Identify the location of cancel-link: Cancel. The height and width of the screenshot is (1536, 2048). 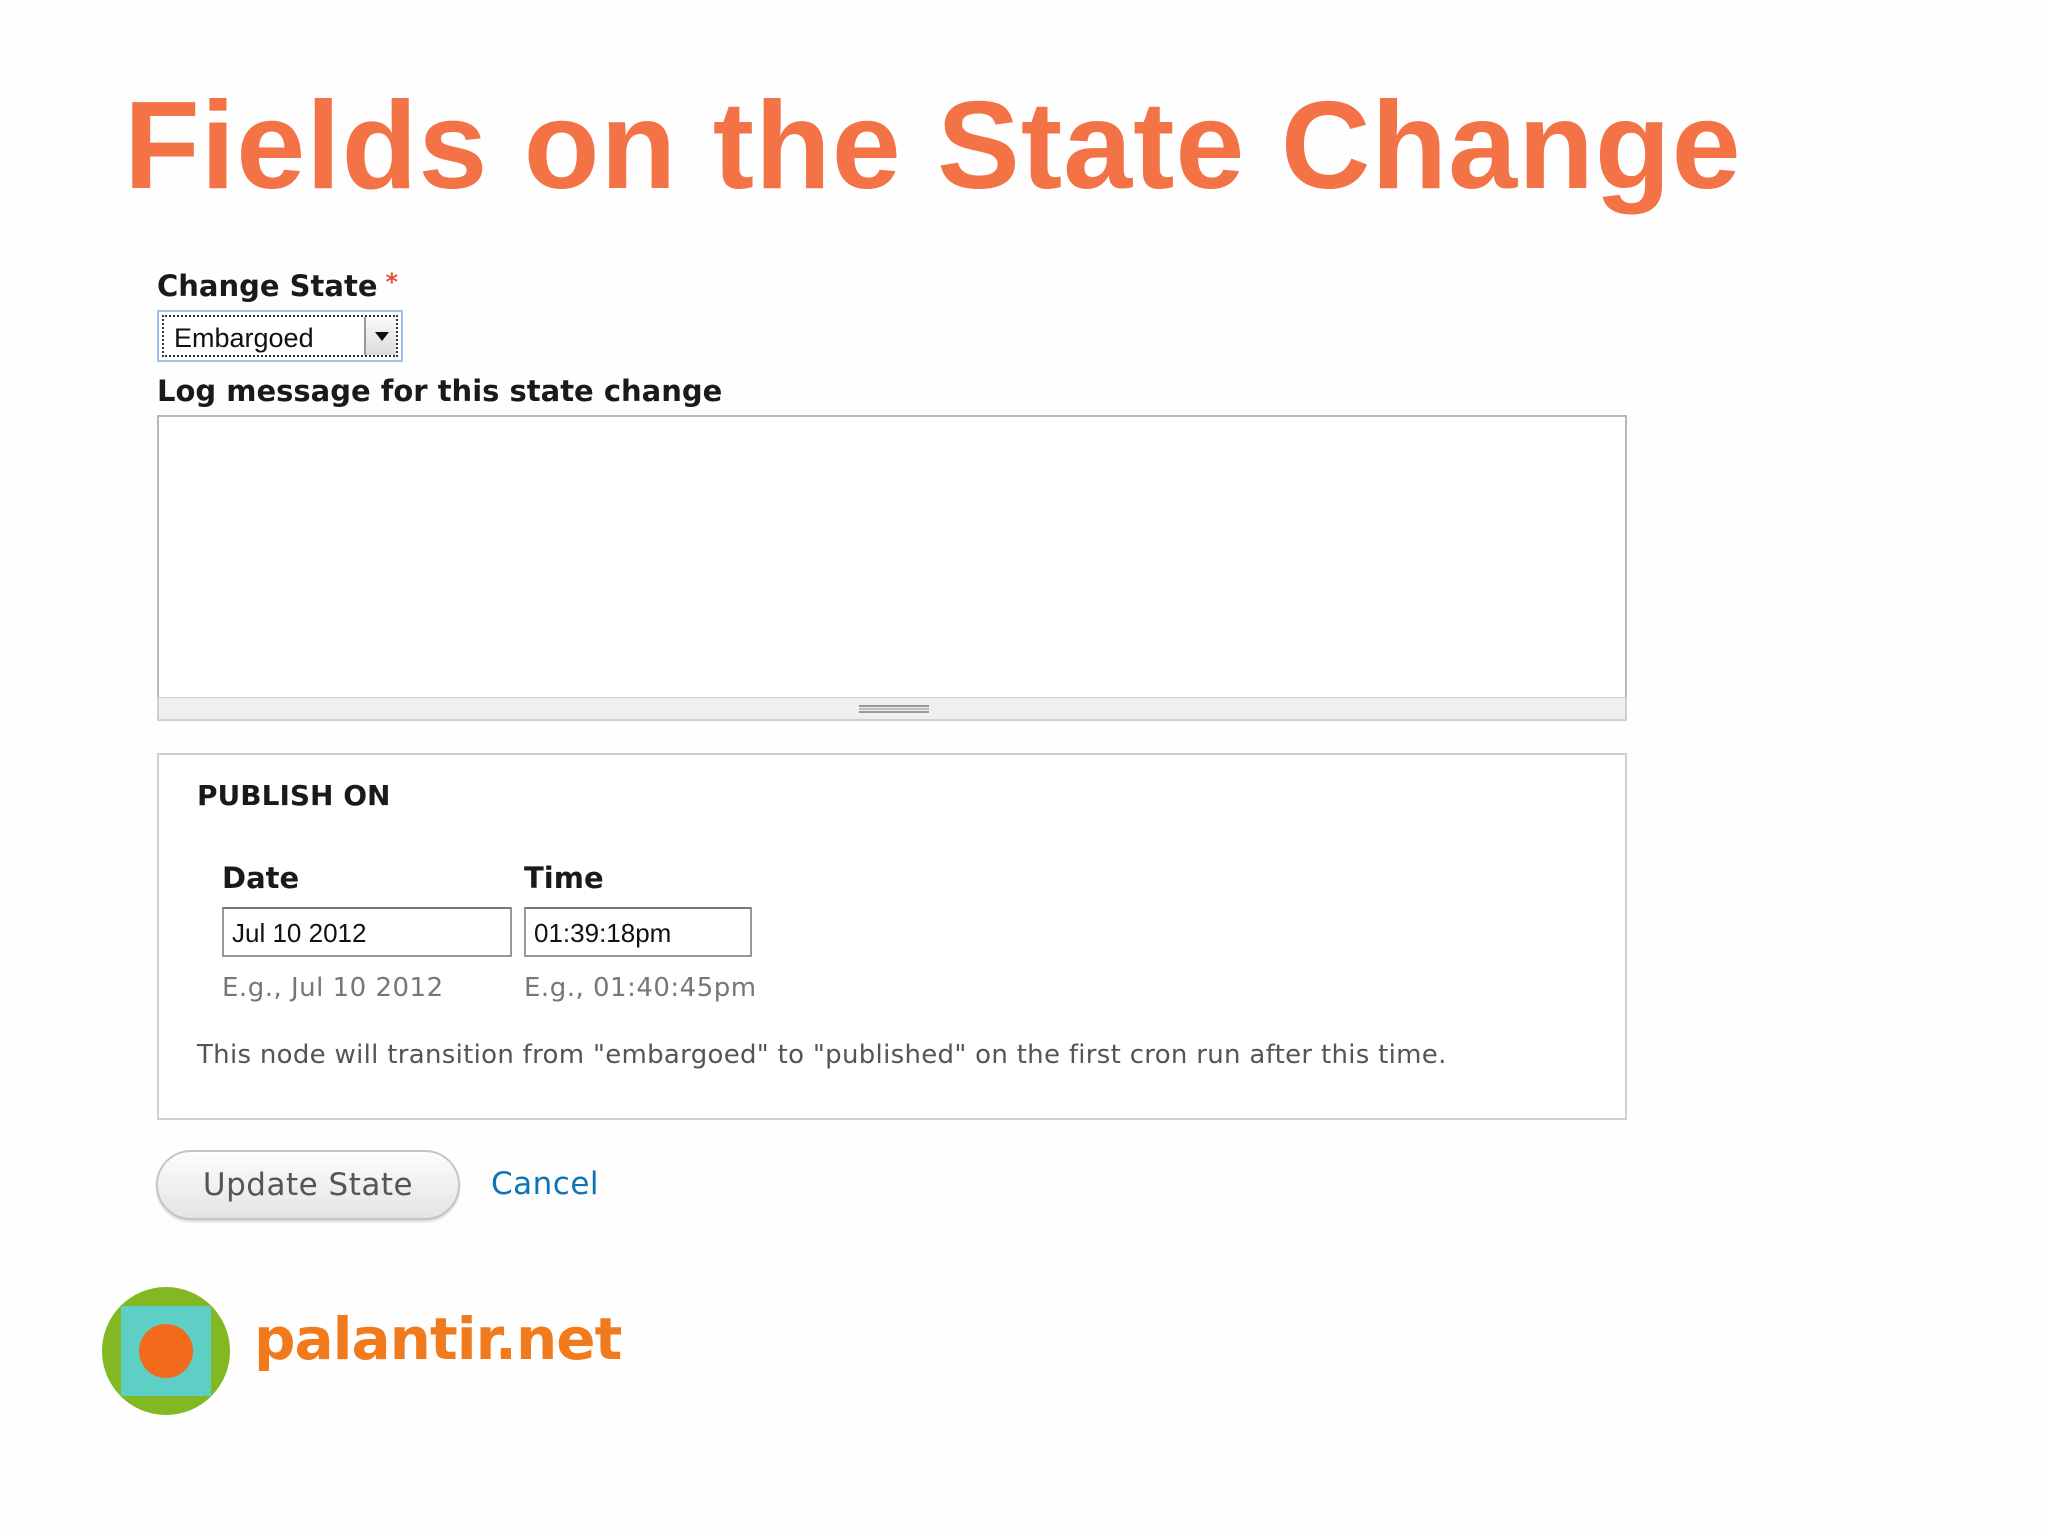
(545, 1184).